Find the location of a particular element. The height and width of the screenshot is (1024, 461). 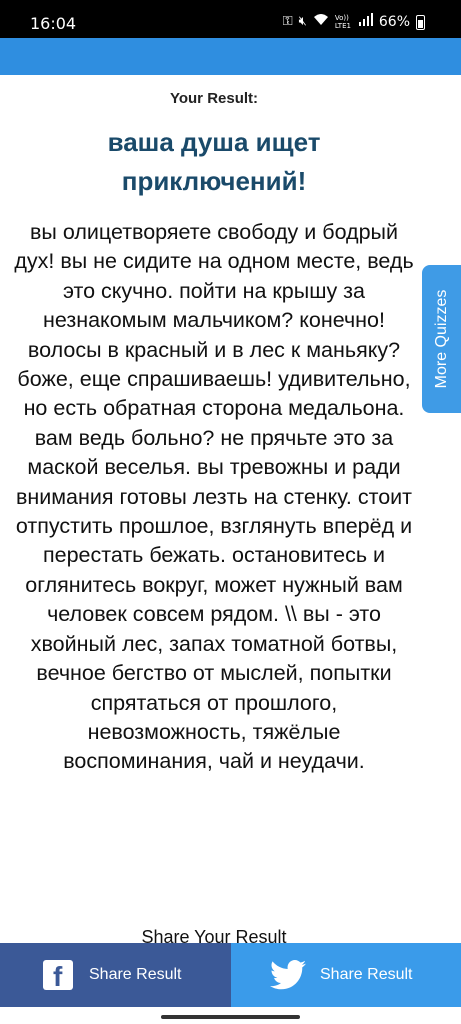

twitter-share-button: Share Result is located at coordinates (346, 975).